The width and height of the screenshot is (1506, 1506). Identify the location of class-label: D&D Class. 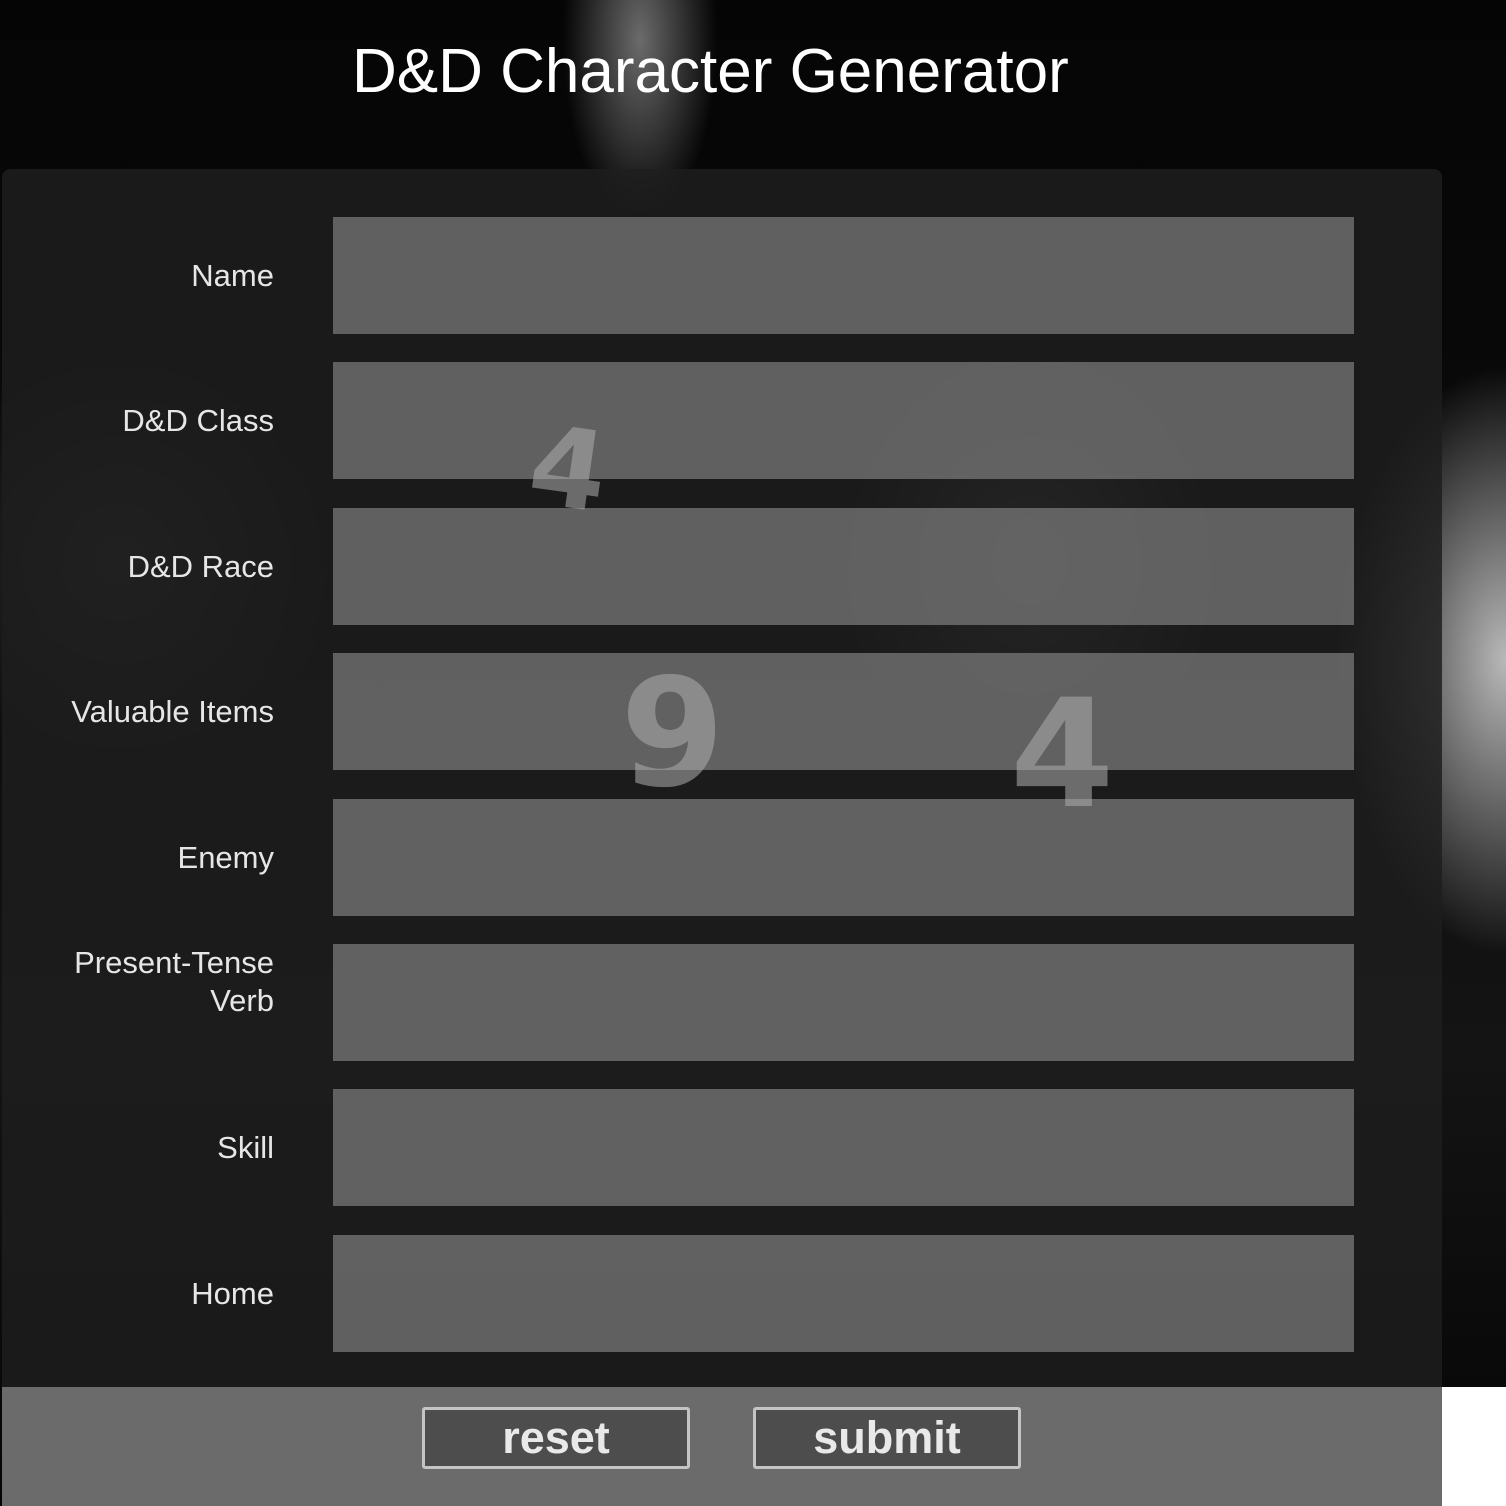
(198, 420).